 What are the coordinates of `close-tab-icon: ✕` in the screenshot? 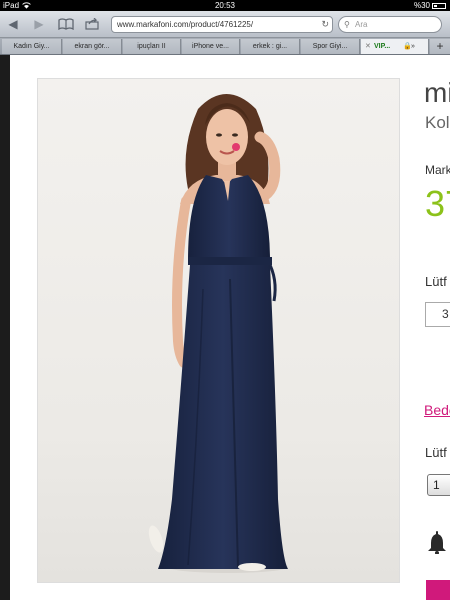 It's located at (368, 46).